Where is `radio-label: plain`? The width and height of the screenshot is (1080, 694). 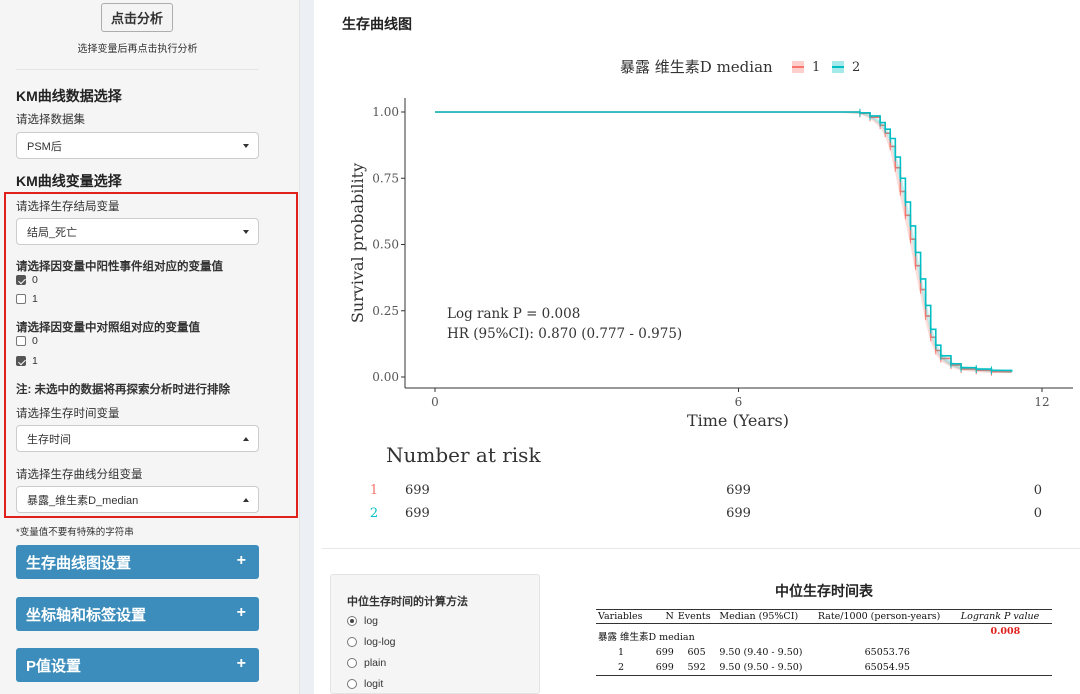
radio-label: plain is located at coordinates (375, 663).